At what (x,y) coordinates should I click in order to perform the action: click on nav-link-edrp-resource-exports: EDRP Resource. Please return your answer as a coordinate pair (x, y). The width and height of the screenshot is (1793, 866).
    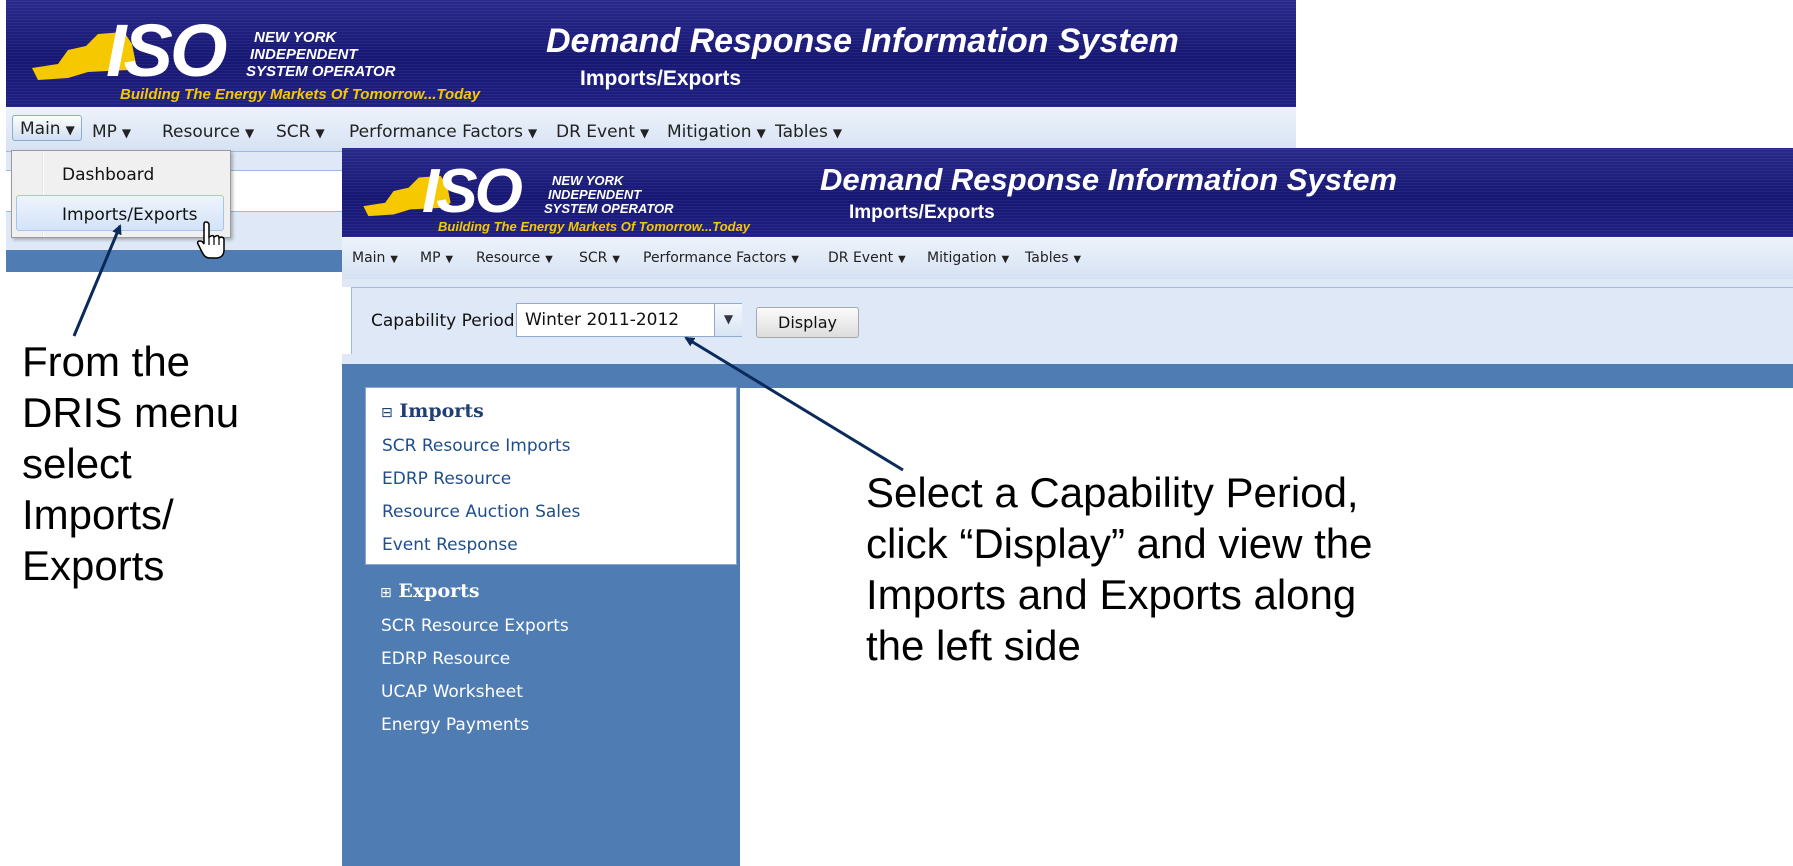
    Looking at the image, I should click on (445, 659).